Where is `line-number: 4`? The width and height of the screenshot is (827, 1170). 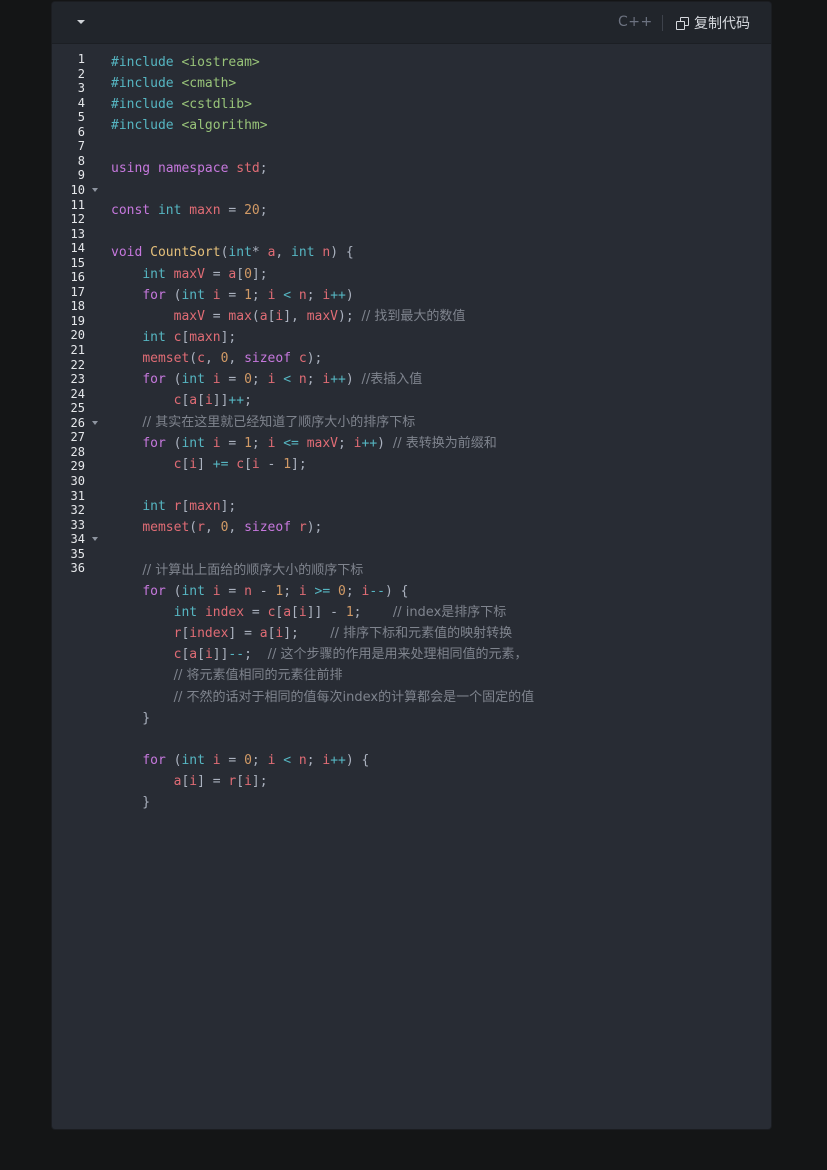 line-number: 4 is located at coordinates (81, 102).